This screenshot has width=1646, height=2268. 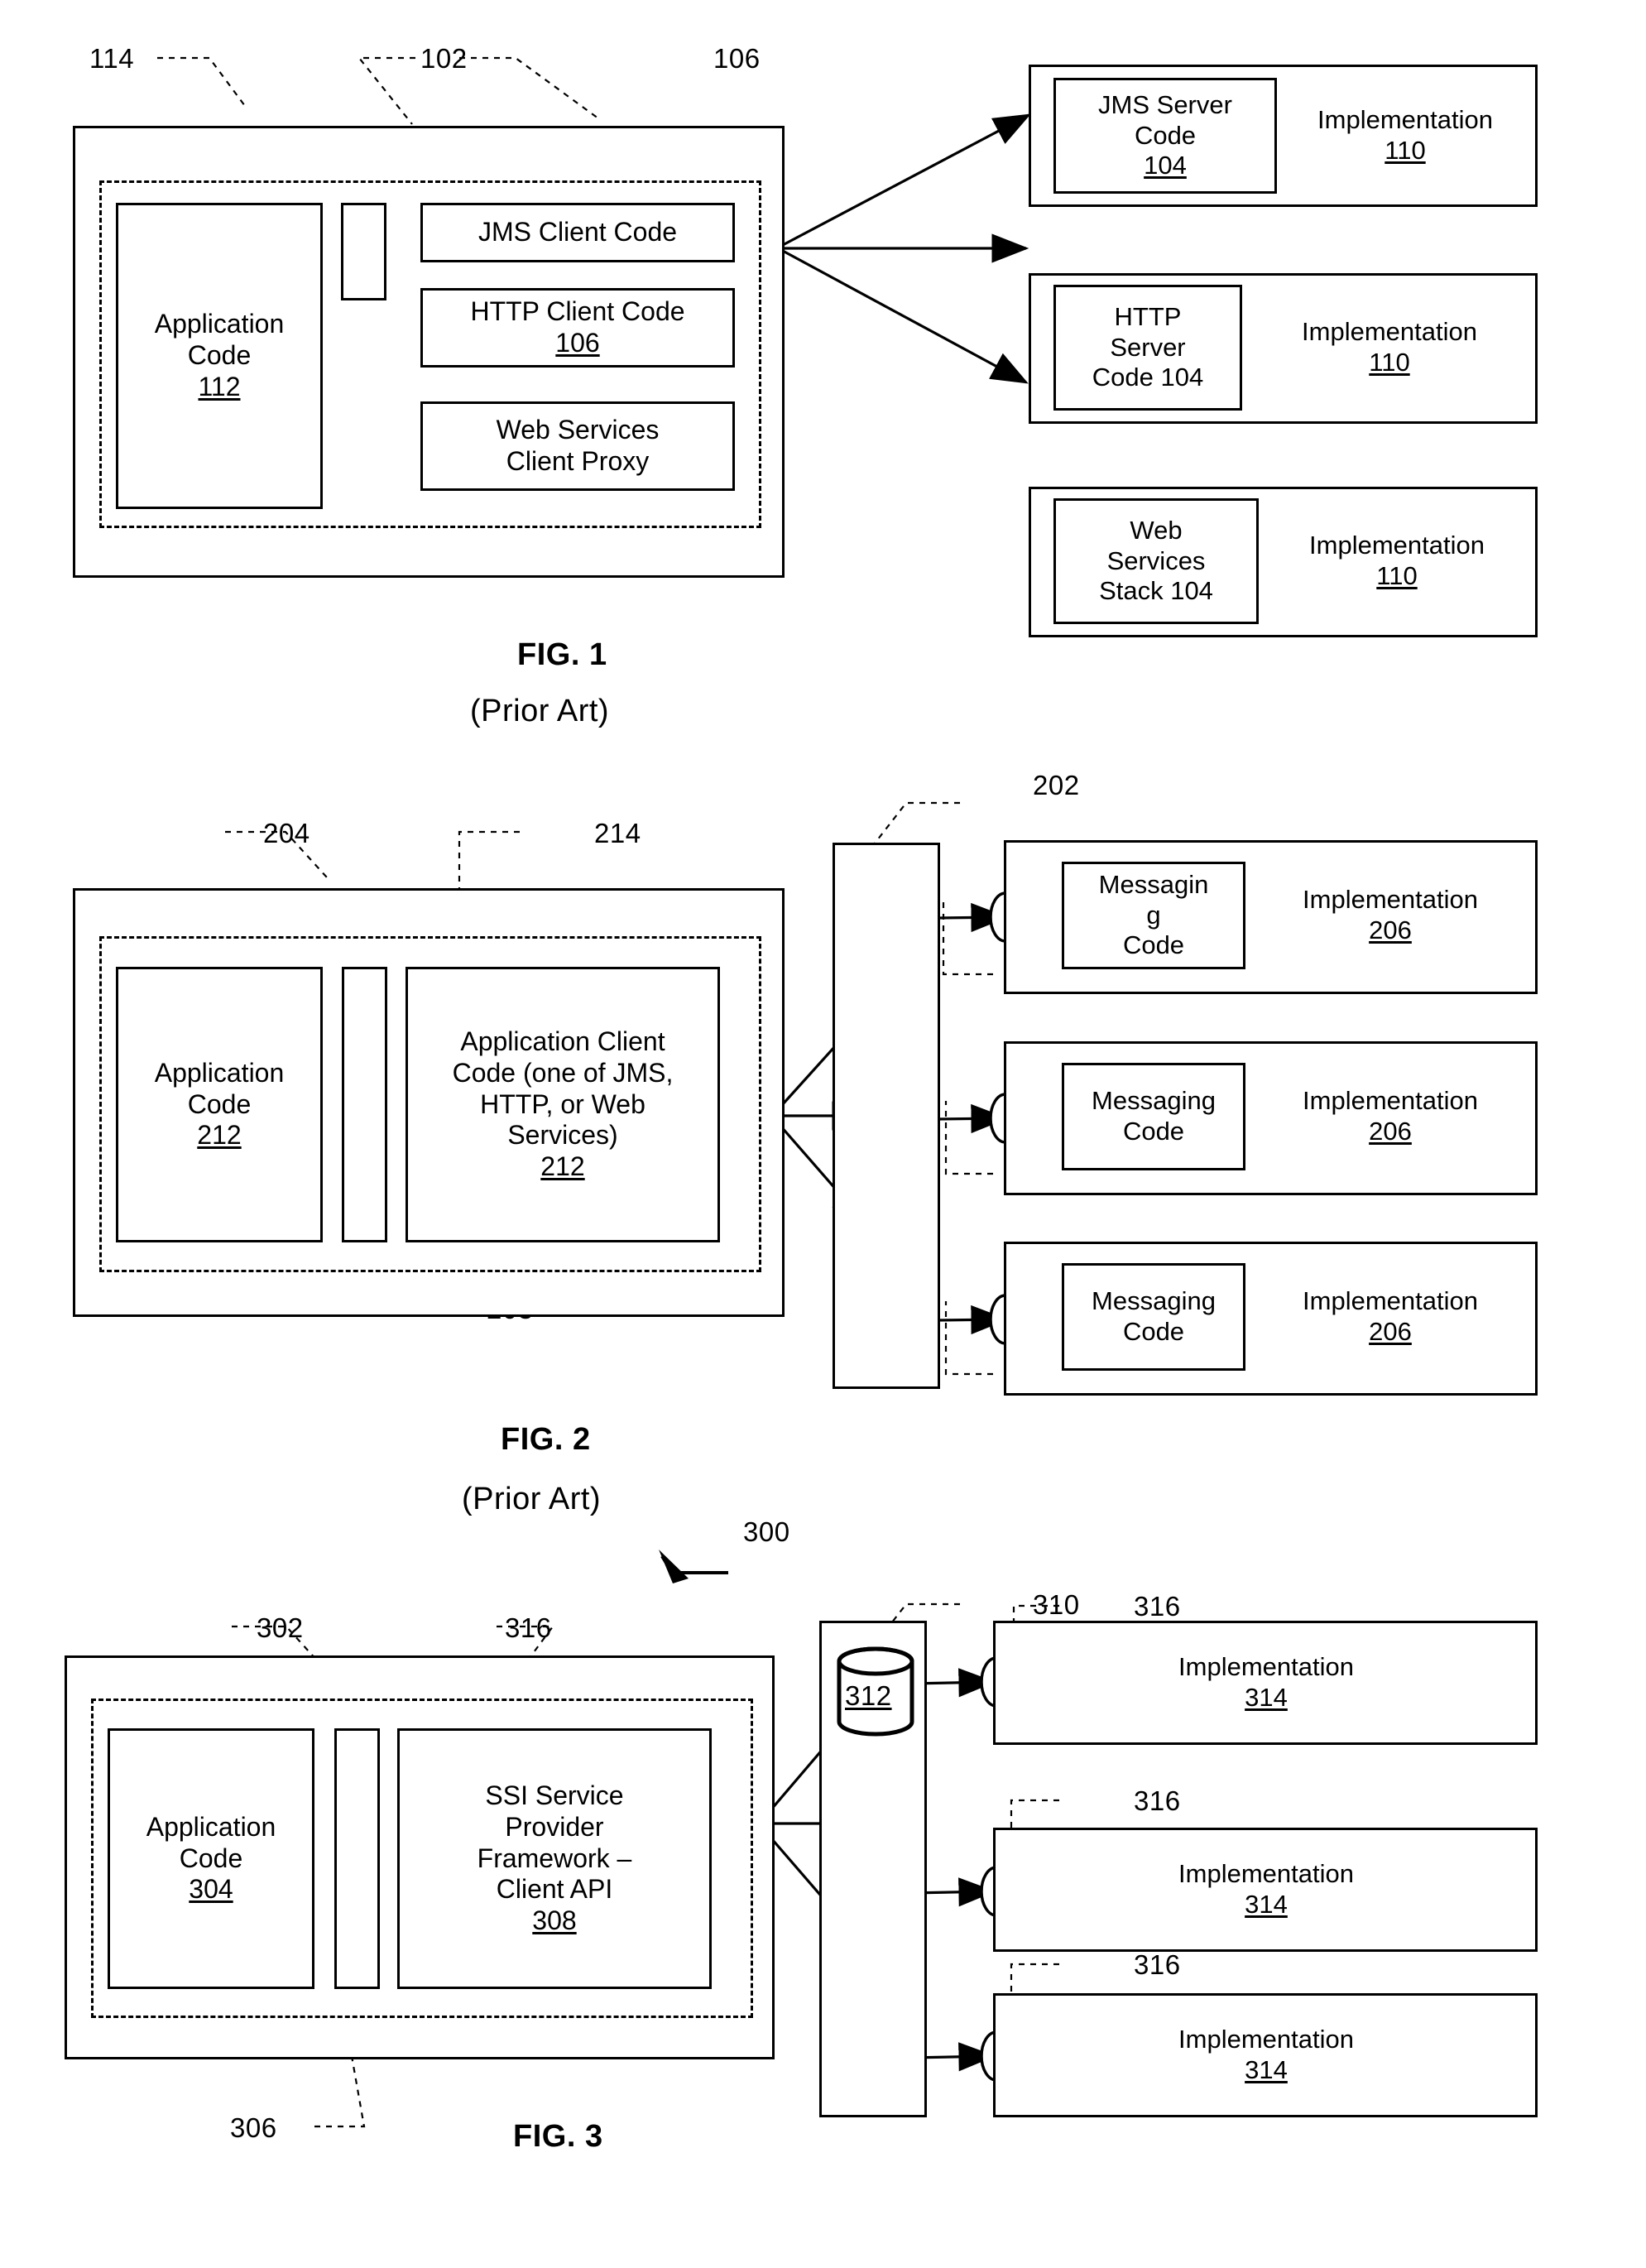 I want to click on fig1-caption: FIG. 1, so click(x=562, y=654).